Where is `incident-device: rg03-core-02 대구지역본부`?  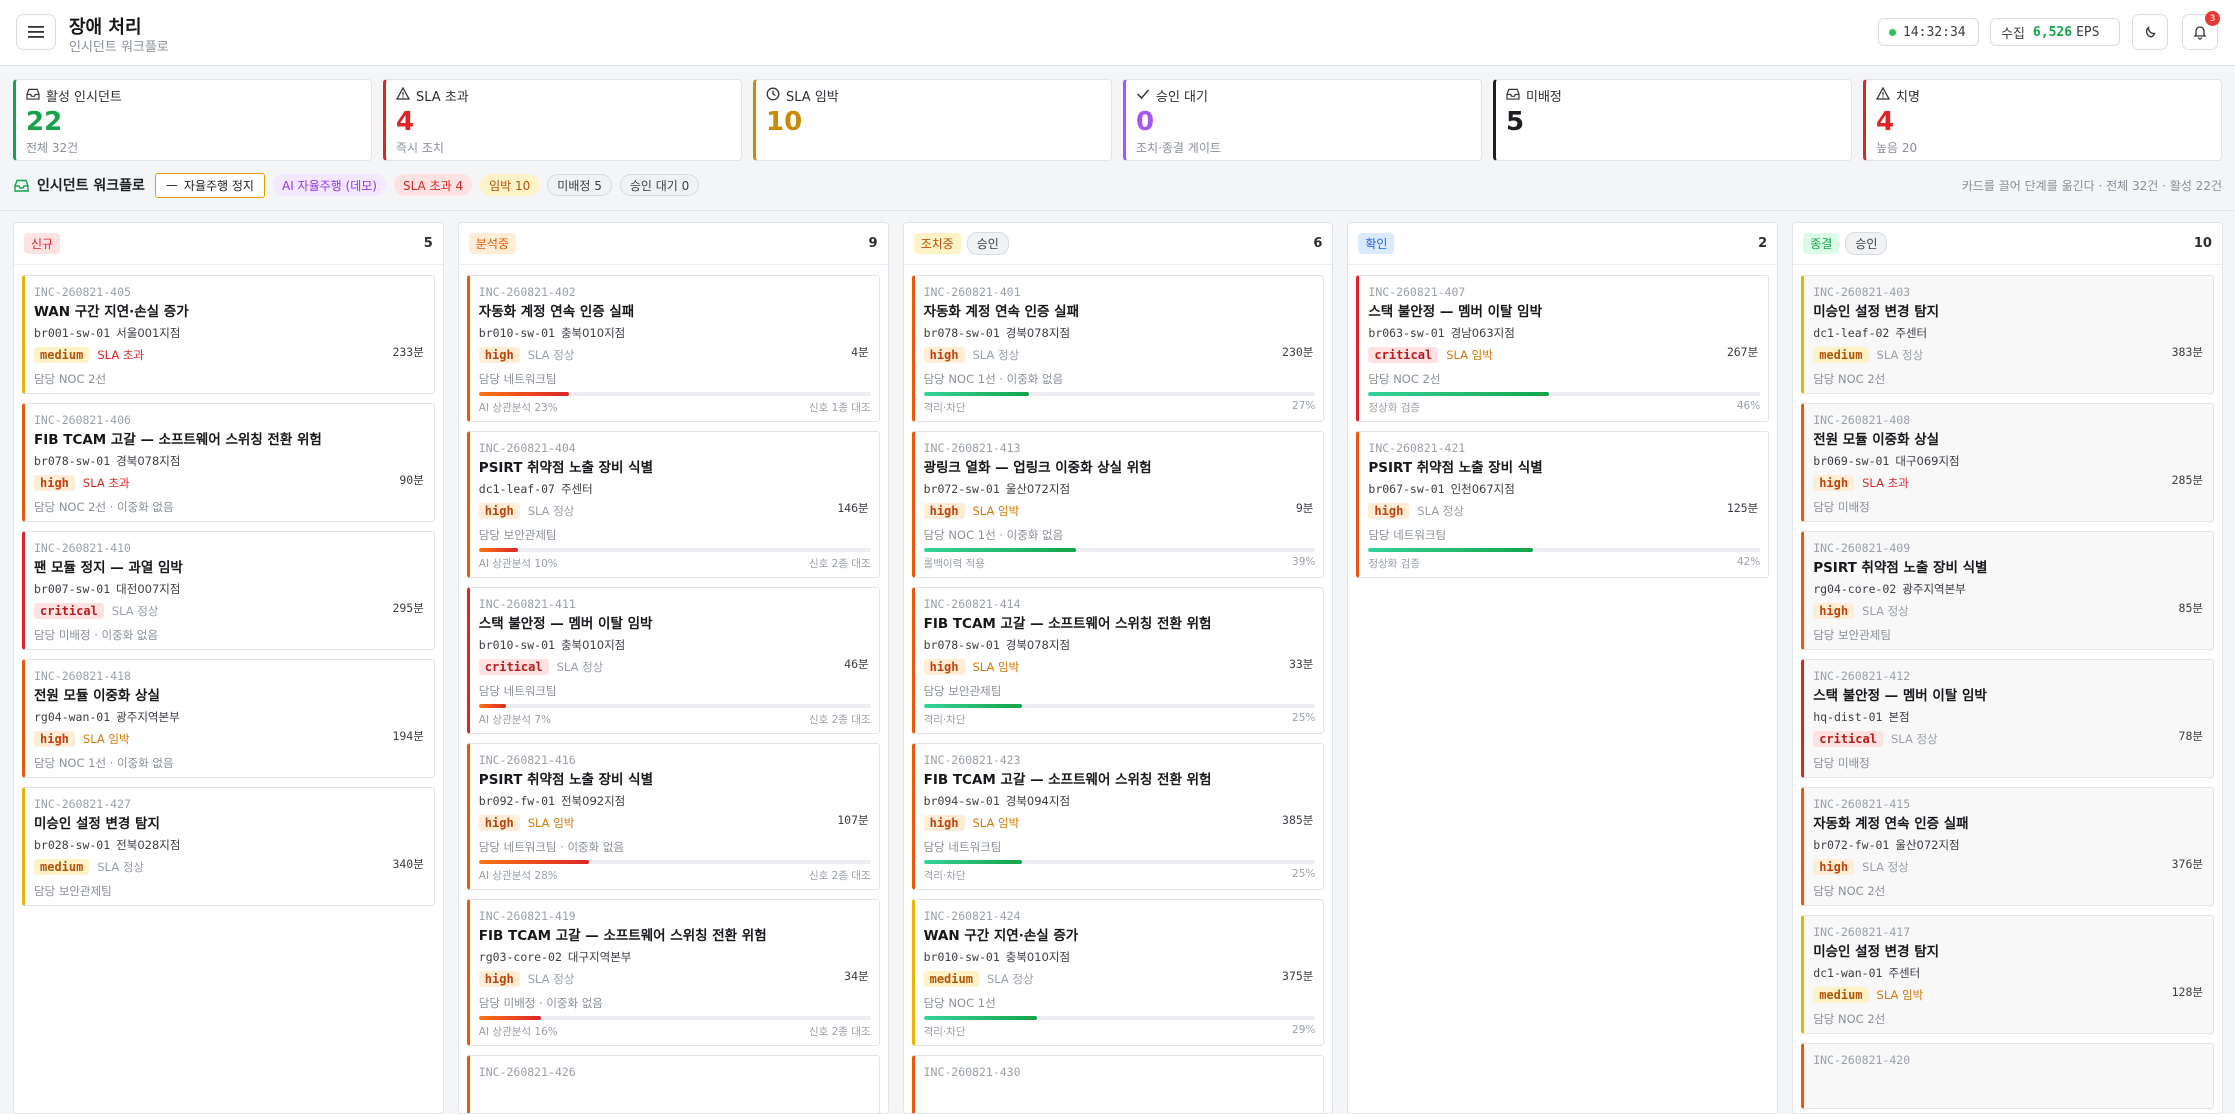
incident-device: rg03-core-02 대구지역본부 is located at coordinates (675, 957).